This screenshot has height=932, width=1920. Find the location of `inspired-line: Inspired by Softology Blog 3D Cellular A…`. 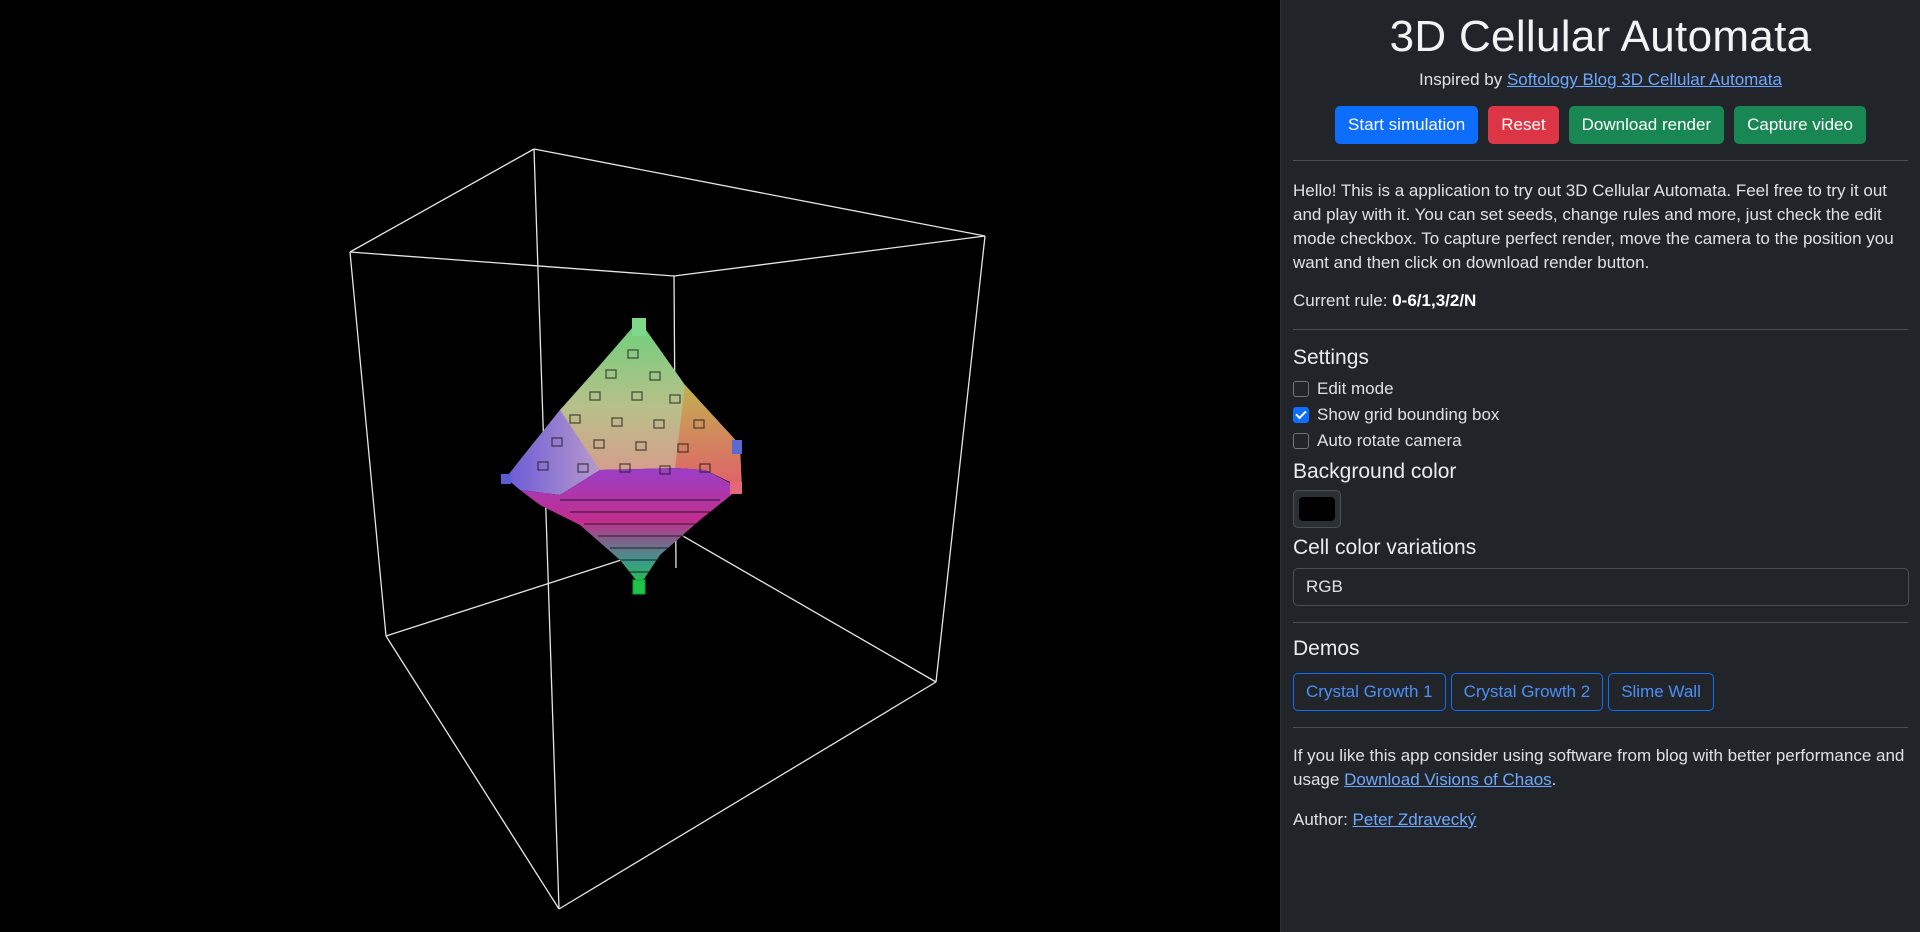

inspired-line: Inspired by Softology Blog 3D Cellular A… is located at coordinates (1600, 80).